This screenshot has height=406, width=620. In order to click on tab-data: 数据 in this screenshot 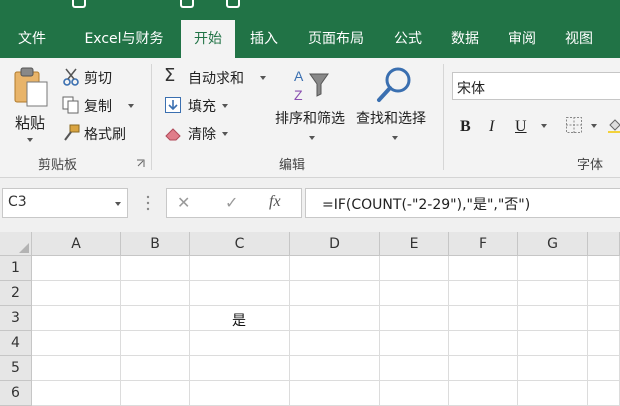, I will do `click(465, 39)`.